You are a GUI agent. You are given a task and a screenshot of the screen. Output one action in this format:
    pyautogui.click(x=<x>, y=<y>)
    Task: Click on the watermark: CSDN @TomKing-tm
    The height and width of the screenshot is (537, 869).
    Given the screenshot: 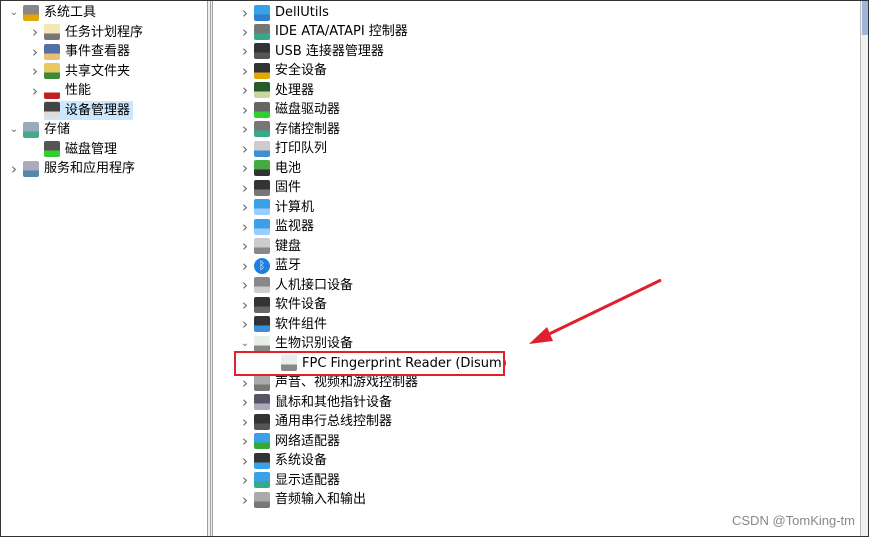 What is the action you would take?
    pyautogui.click(x=793, y=520)
    